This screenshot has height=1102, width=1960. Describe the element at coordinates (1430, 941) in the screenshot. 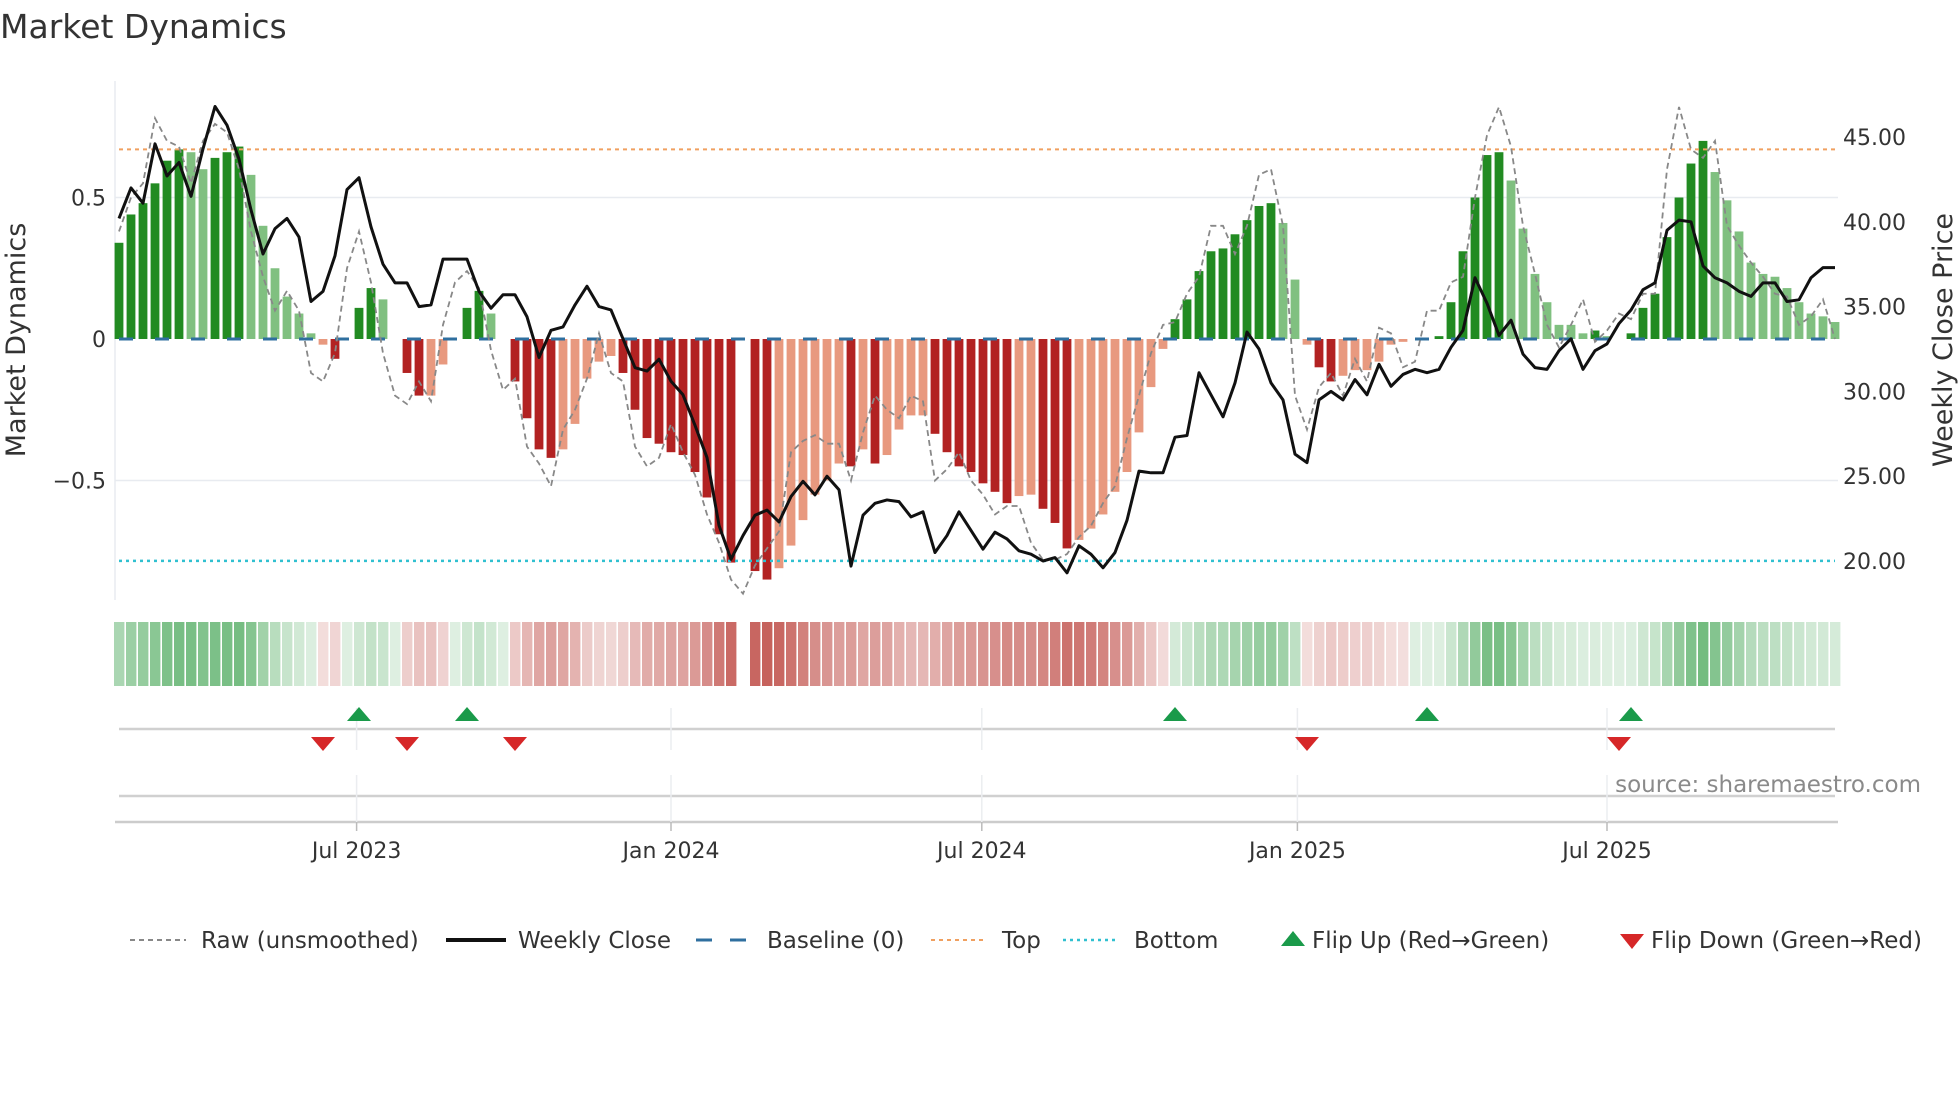

I see `legend-label: Flip Up (Red→Green)` at that location.